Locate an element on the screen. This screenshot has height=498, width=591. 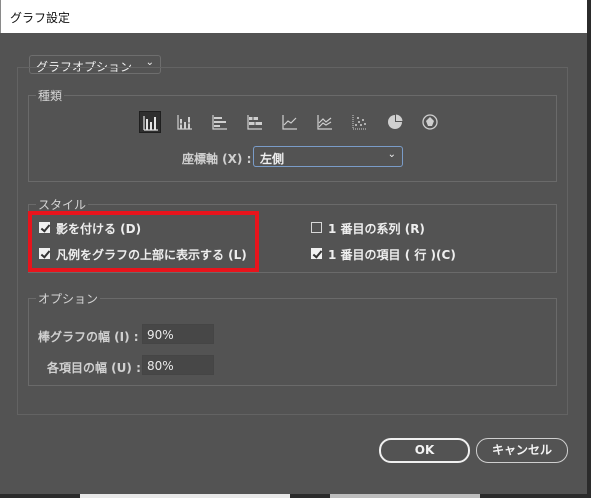
vertical-bar-chart-icon is located at coordinates (150, 122).